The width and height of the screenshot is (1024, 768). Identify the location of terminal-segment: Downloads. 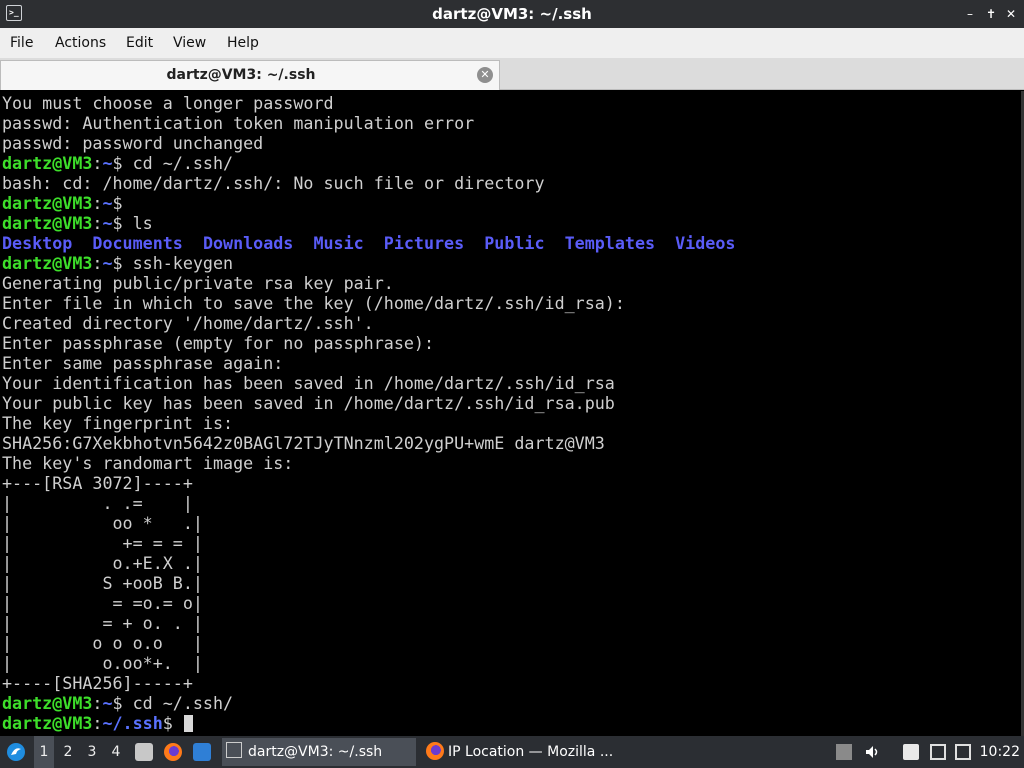
(248, 243).